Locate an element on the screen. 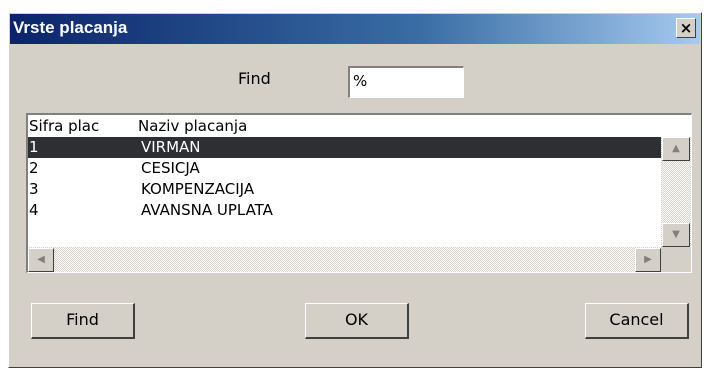 Image resolution: width=704 pixels, height=370 pixels. row-name: CESICJA is located at coordinates (170, 168).